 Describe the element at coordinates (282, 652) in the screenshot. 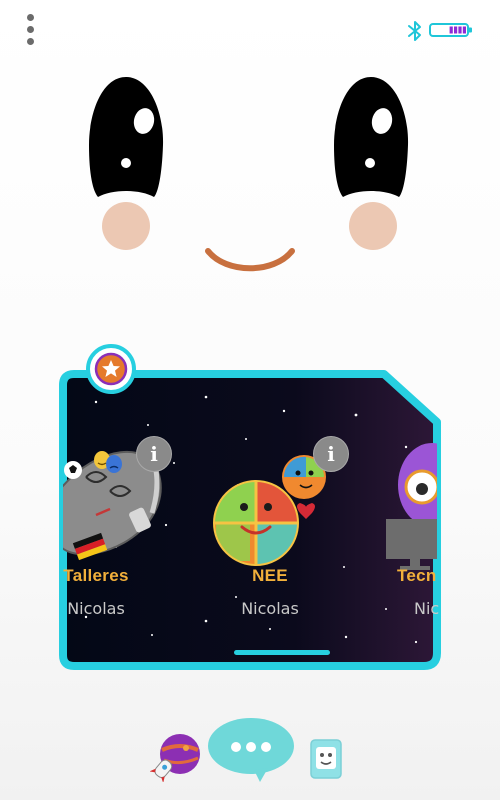

I see `carousel-page-indicator` at that location.